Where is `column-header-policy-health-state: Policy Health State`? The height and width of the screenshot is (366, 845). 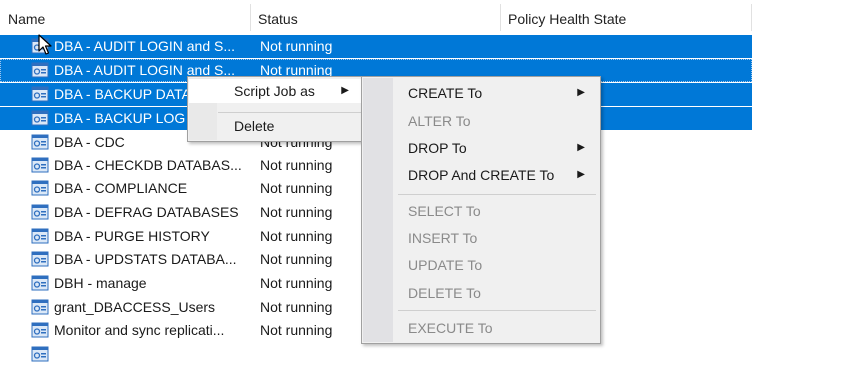
column-header-policy-health-state: Policy Health State is located at coordinates (625, 16).